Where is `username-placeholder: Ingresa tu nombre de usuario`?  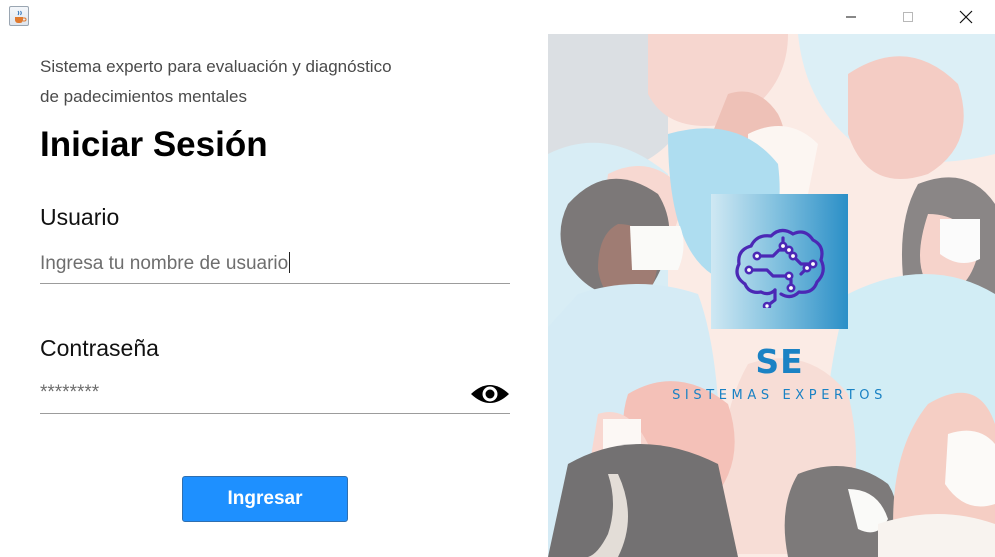
username-placeholder: Ingresa tu nombre de usuario is located at coordinates (165, 263).